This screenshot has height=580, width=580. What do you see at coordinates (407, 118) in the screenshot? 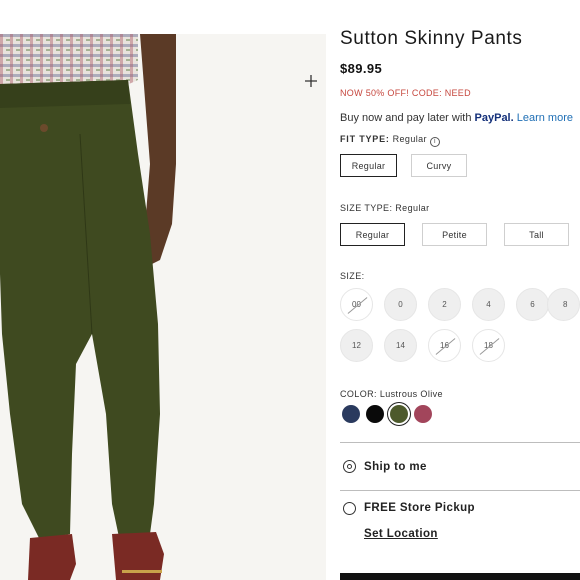
I see `paypal-prefix: Buy now and pay later with` at bounding box center [407, 118].